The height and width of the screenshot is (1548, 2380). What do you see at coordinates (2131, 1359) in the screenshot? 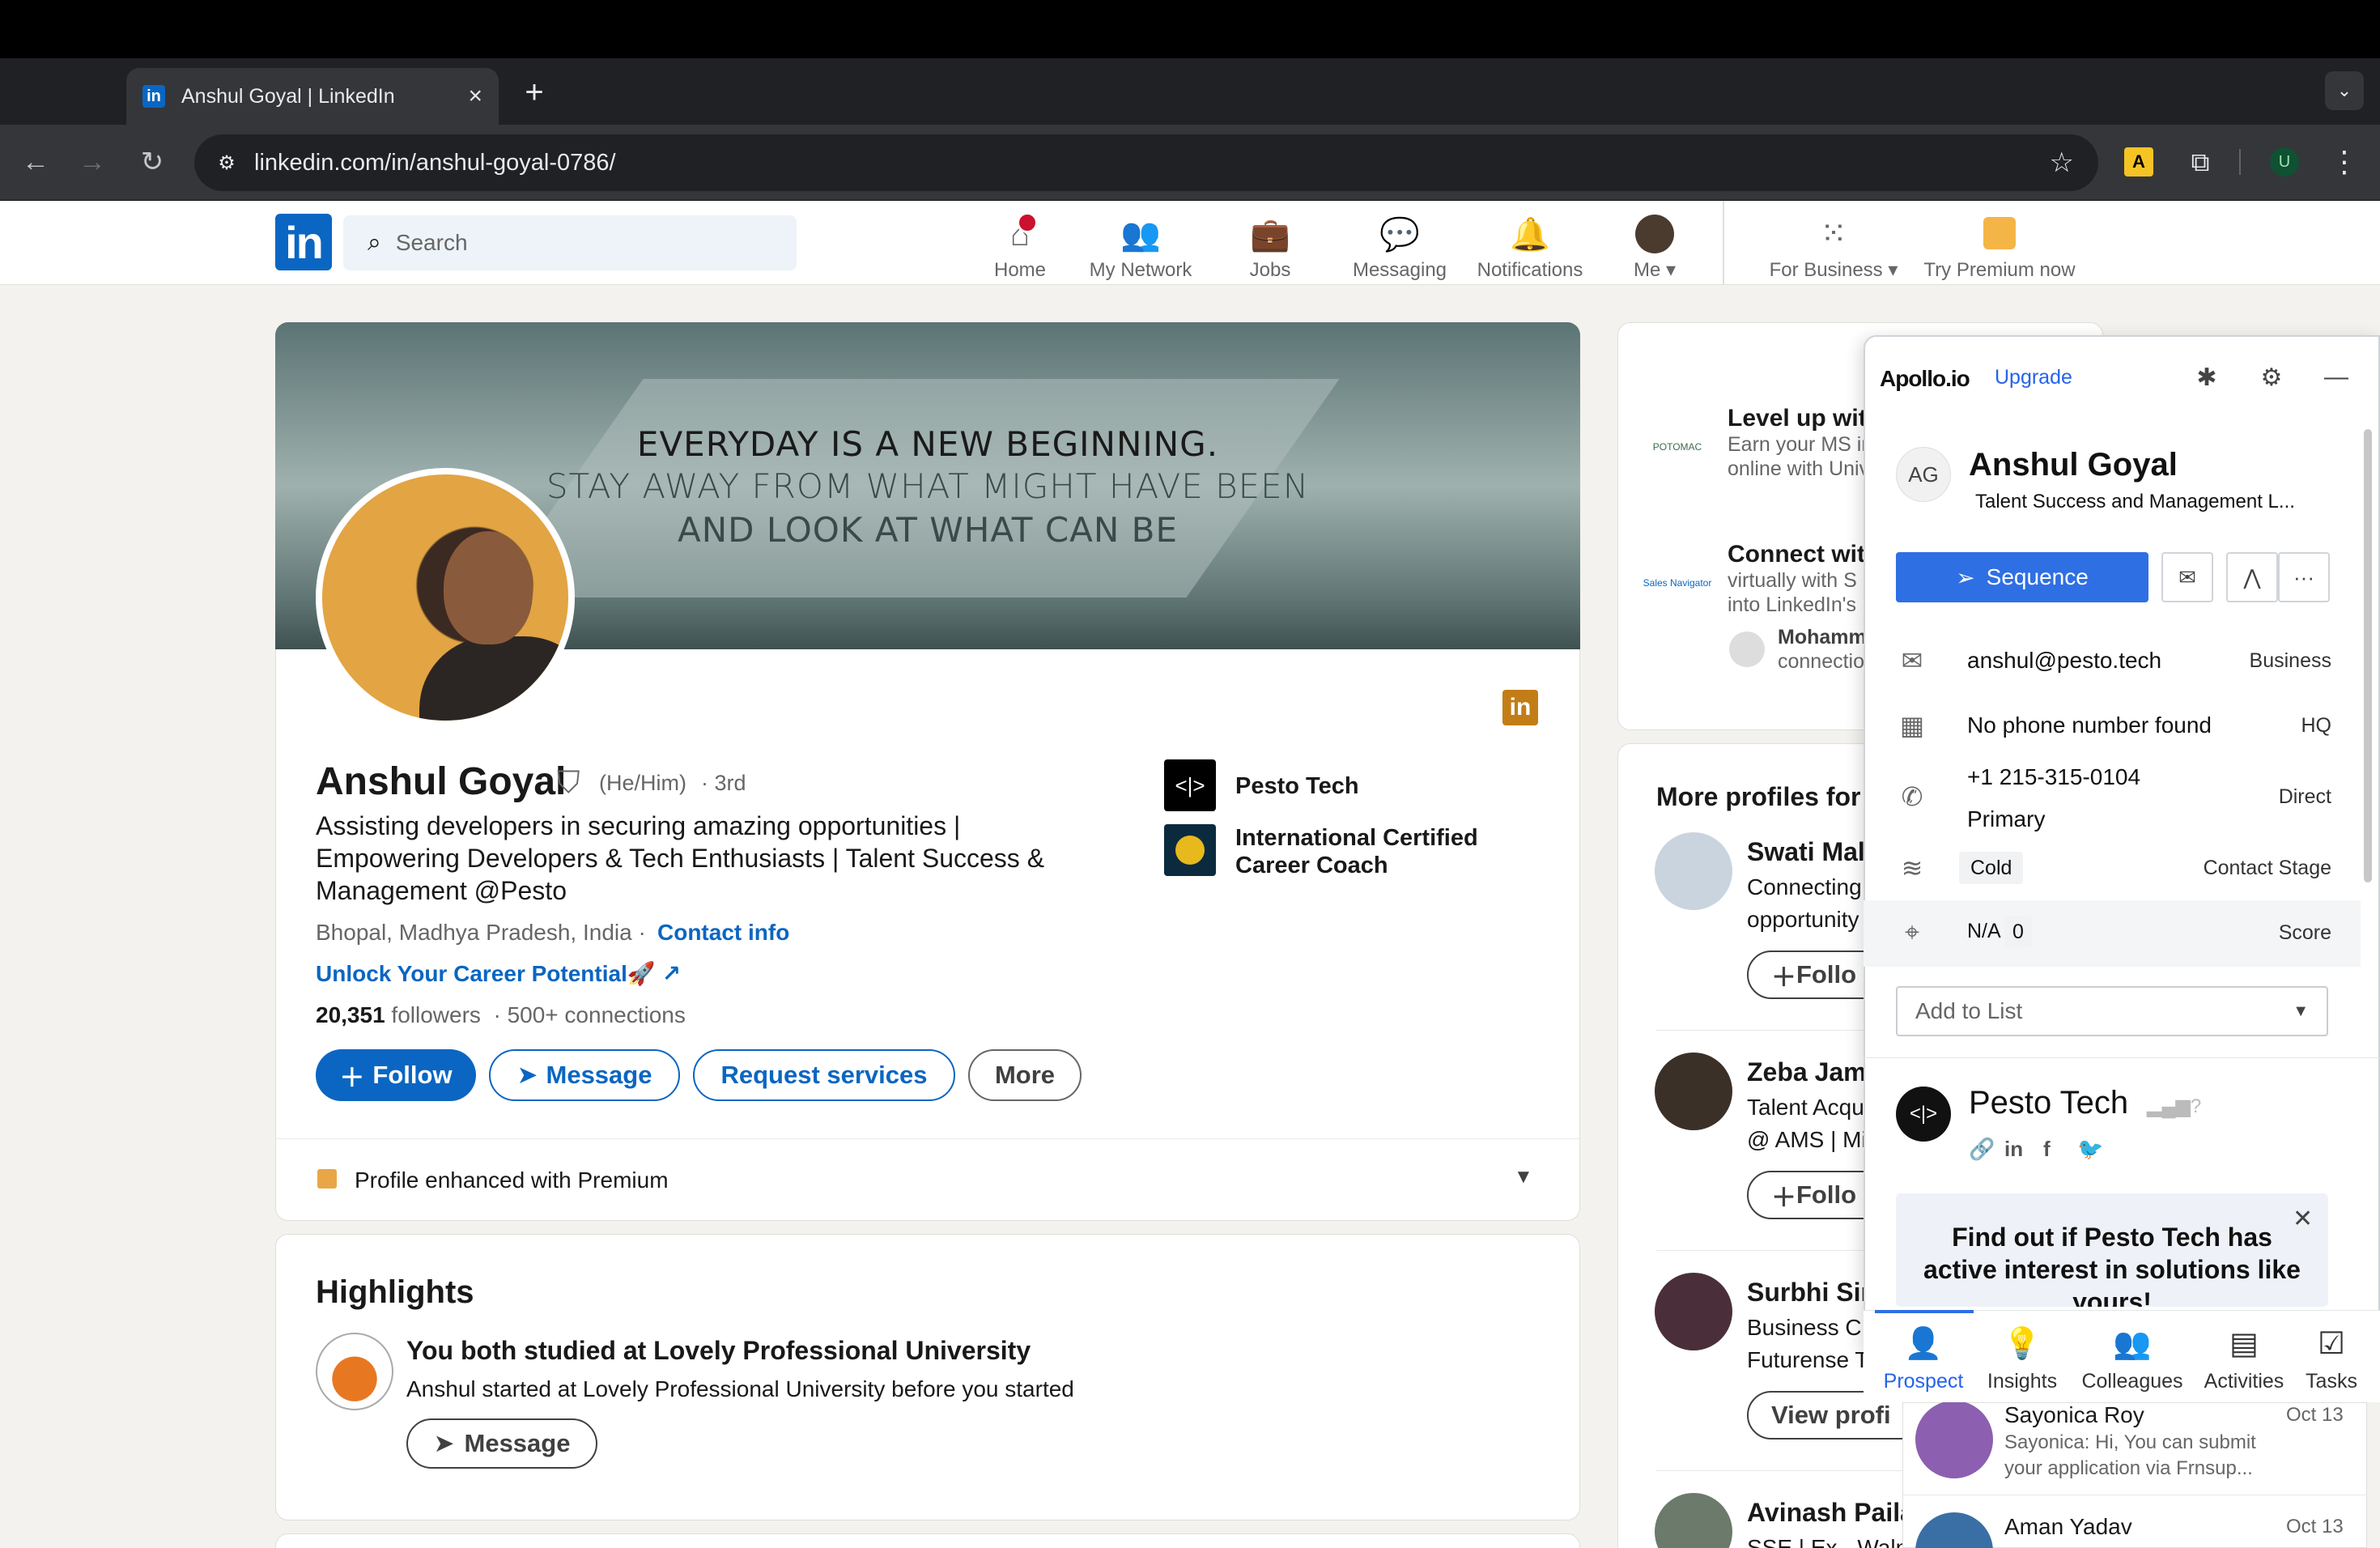
I see `tab-colleagues: 👥 Colleagues` at bounding box center [2131, 1359].